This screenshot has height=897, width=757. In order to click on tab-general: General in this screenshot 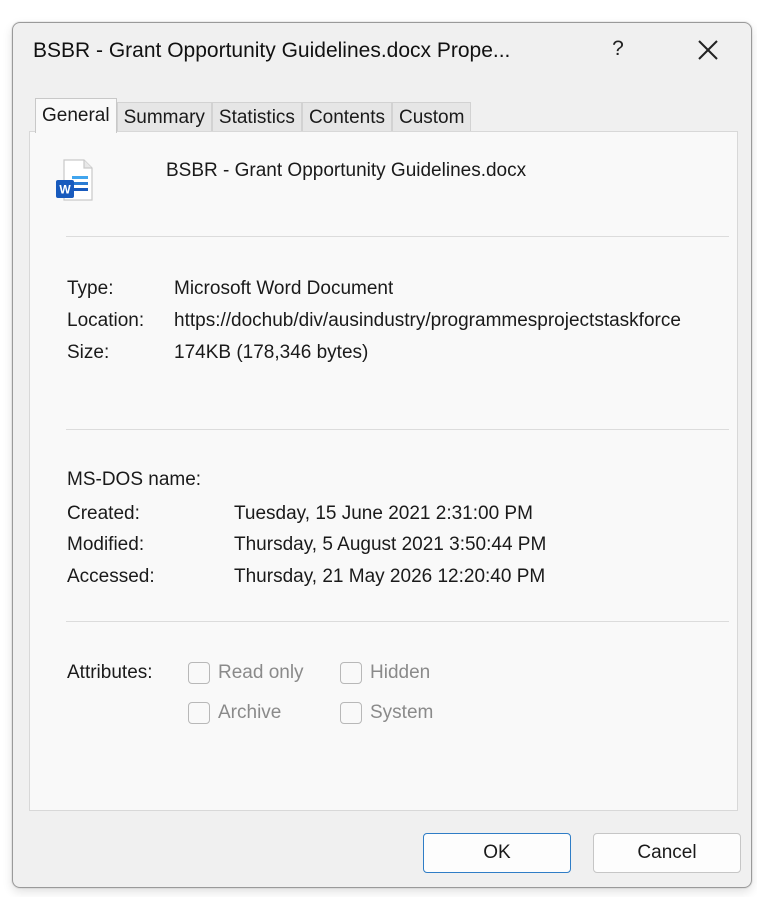, I will do `click(76, 115)`.